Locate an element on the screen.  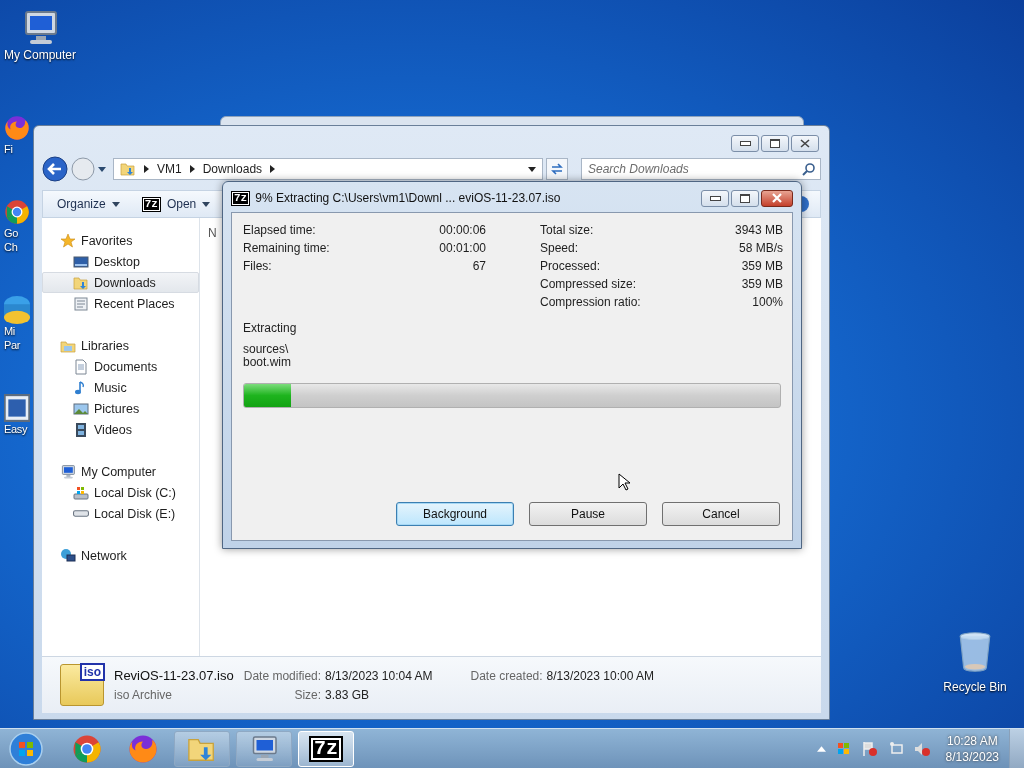
fox-globe-icon is located at coordinates (143, 748).